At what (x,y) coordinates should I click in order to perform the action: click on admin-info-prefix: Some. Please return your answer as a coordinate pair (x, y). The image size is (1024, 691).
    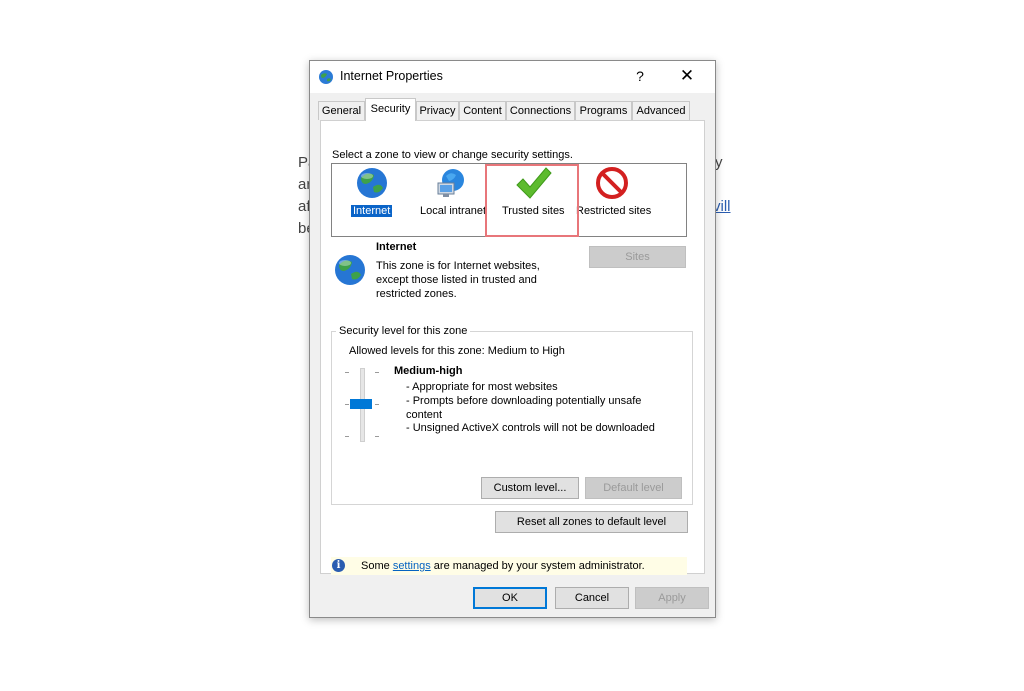
    Looking at the image, I should click on (375, 566).